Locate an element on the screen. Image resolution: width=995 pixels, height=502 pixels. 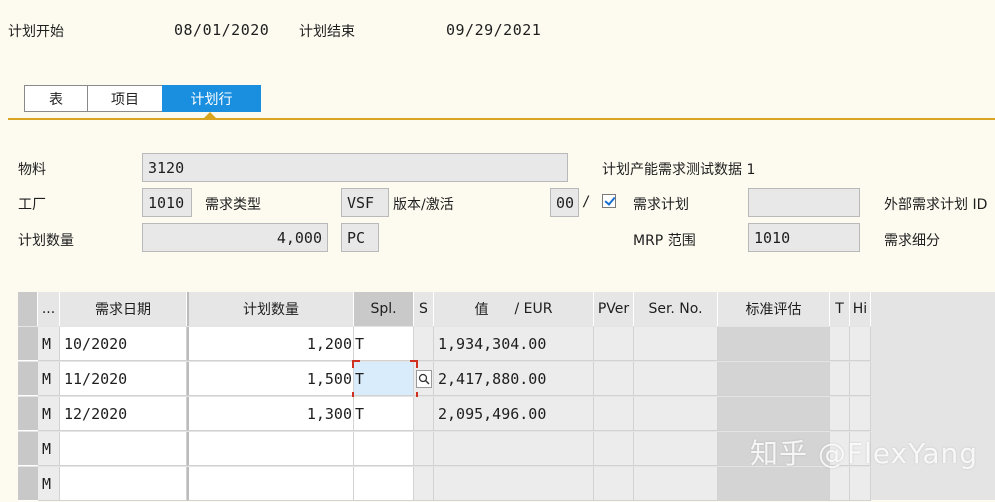
tab-table: 表 is located at coordinates (55, 98).